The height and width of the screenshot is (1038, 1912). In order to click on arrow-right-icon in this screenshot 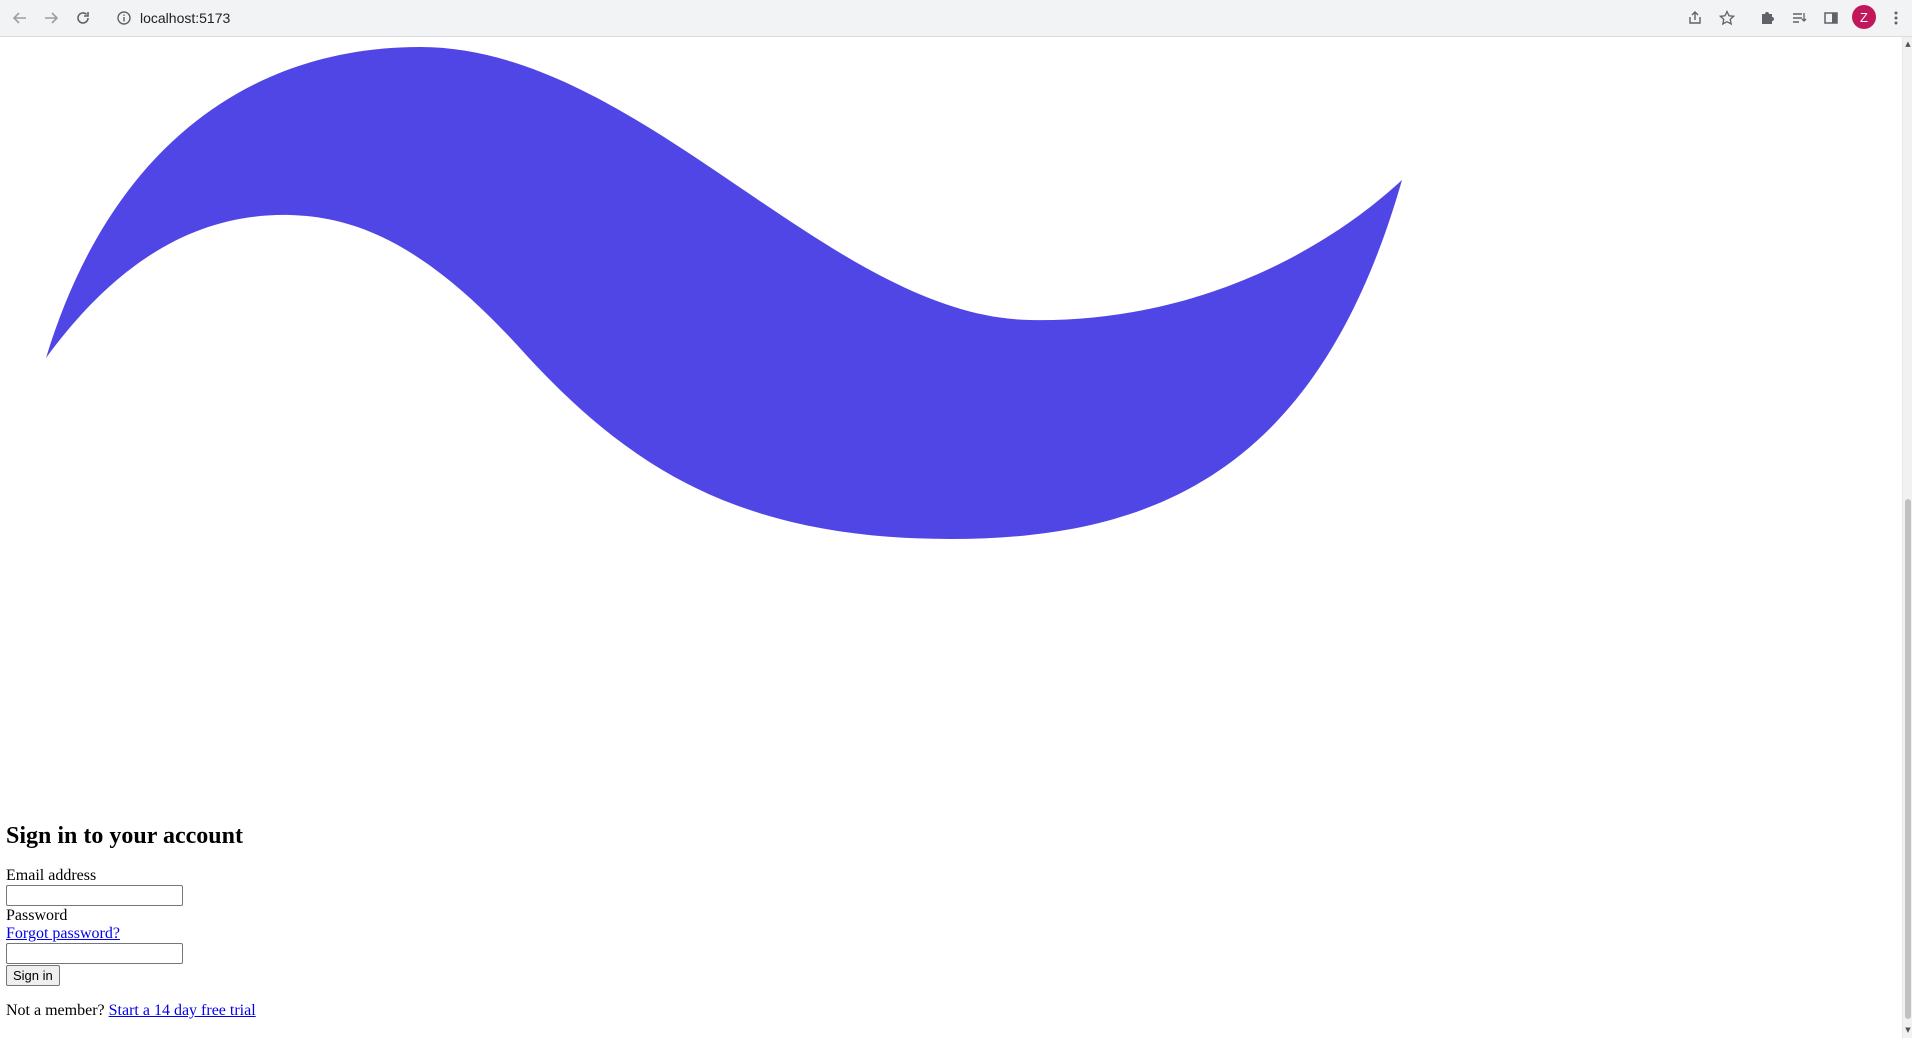, I will do `click(52, 18)`.